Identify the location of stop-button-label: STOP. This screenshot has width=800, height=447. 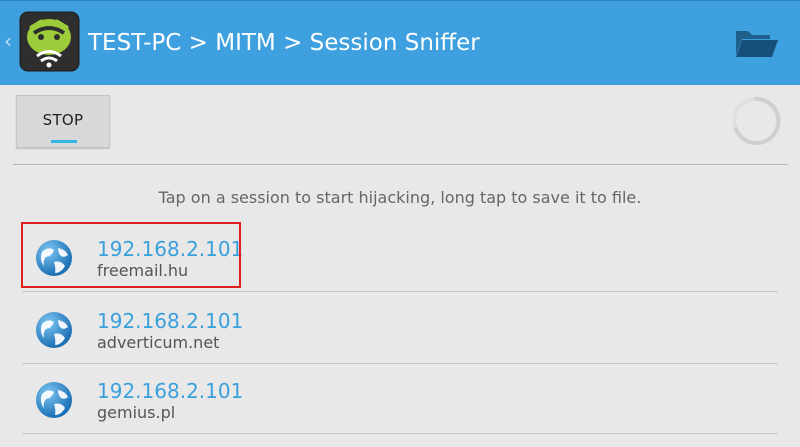
(63, 120).